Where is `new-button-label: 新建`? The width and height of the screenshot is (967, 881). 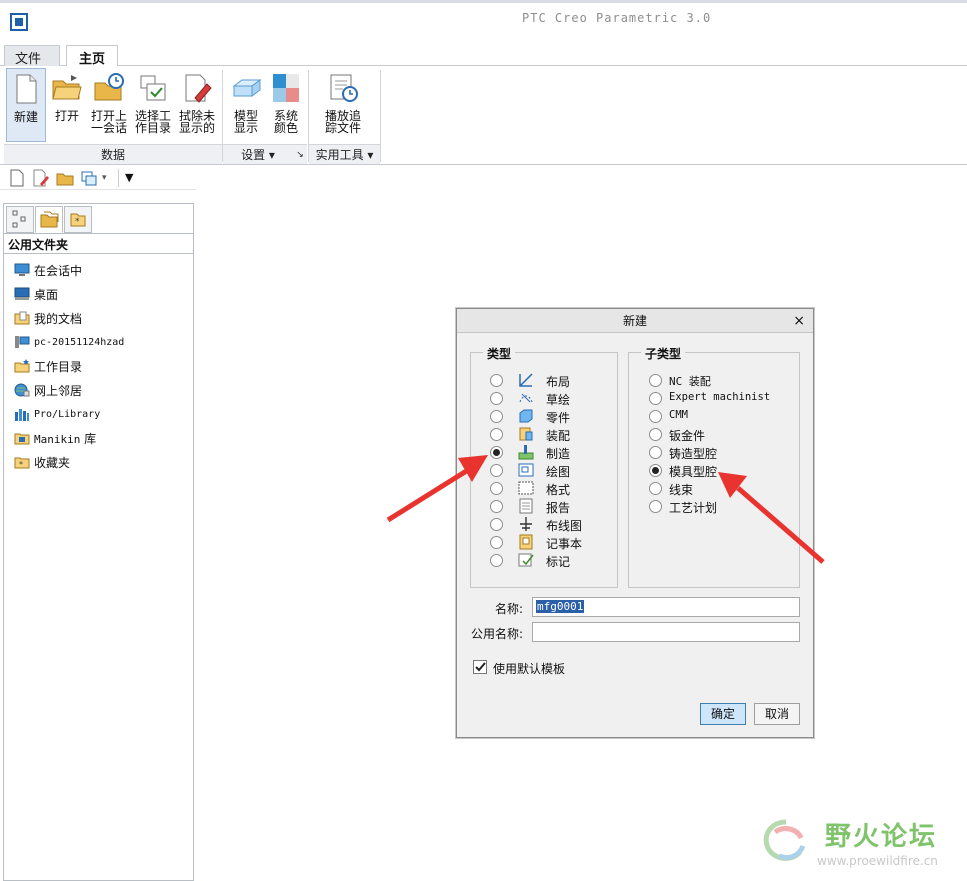
new-button-label: 新建 is located at coordinates (25, 117).